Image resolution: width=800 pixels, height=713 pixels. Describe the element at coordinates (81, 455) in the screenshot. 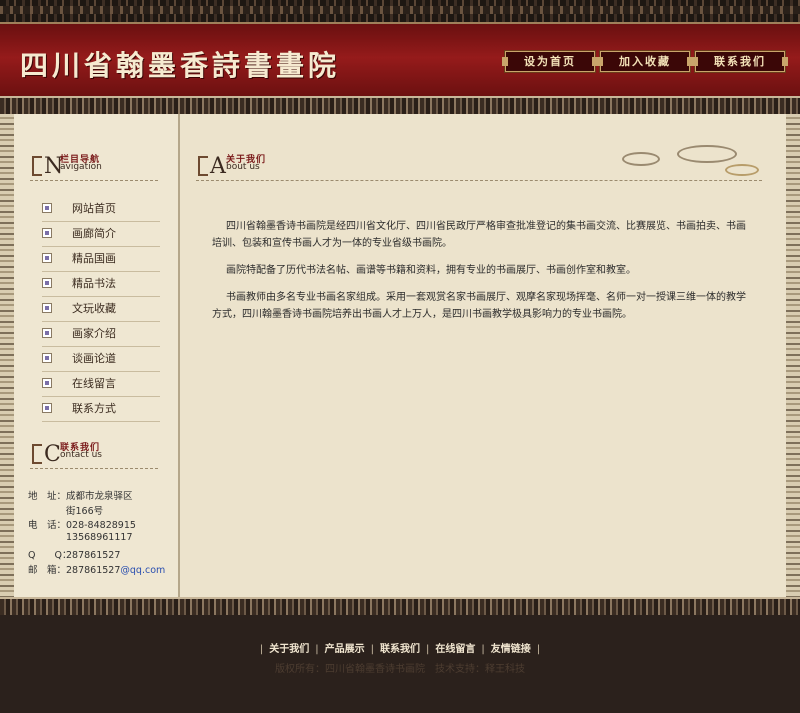

I see `heading-en: ontact us` at that location.